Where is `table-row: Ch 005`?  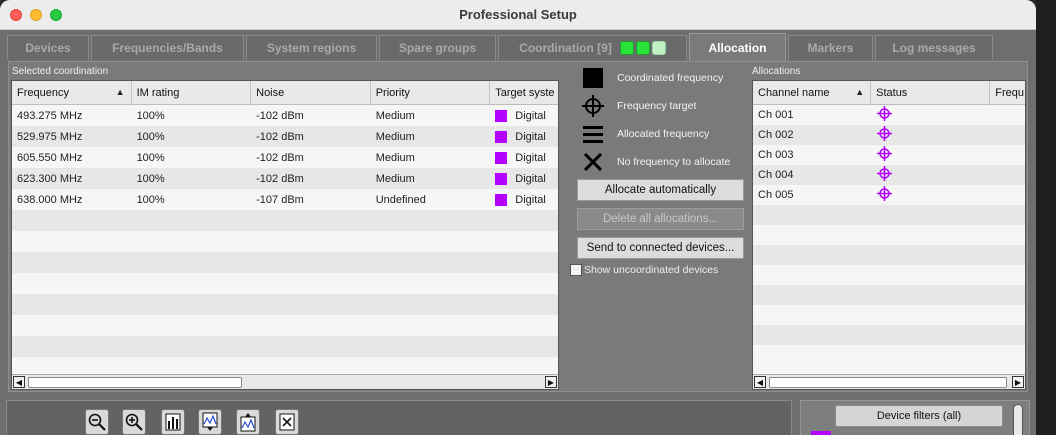
table-row: Ch 005 is located at coordinates (889, 195).